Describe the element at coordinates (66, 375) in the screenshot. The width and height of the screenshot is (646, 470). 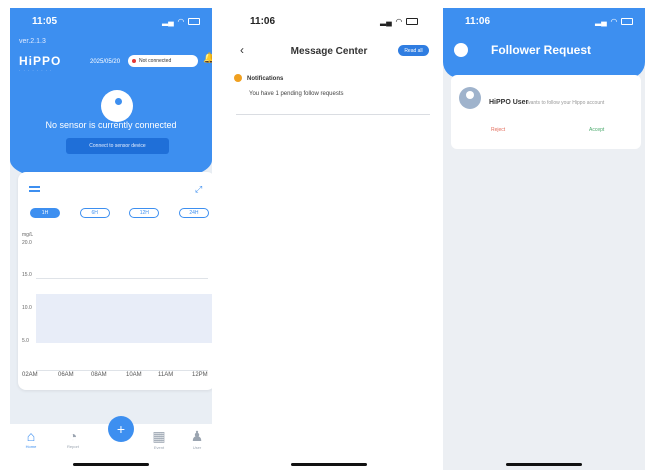
I see `x-tick-label: 06AM` at that location.